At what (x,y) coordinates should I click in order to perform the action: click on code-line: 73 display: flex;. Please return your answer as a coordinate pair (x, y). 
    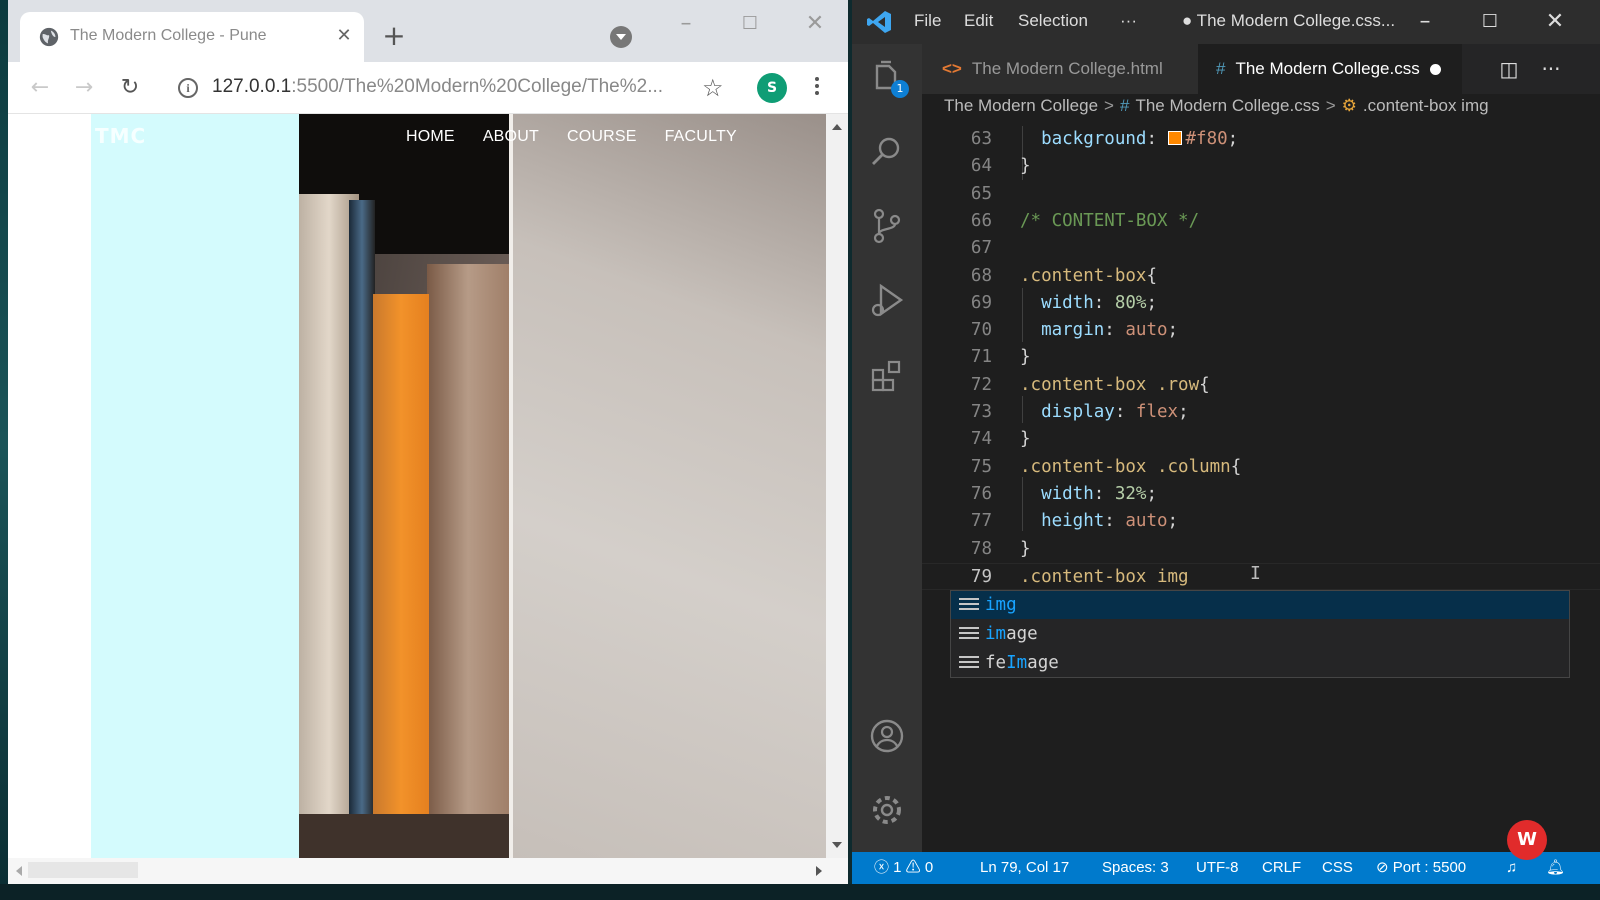
    Looking at the image, I should click on (1261, 412).